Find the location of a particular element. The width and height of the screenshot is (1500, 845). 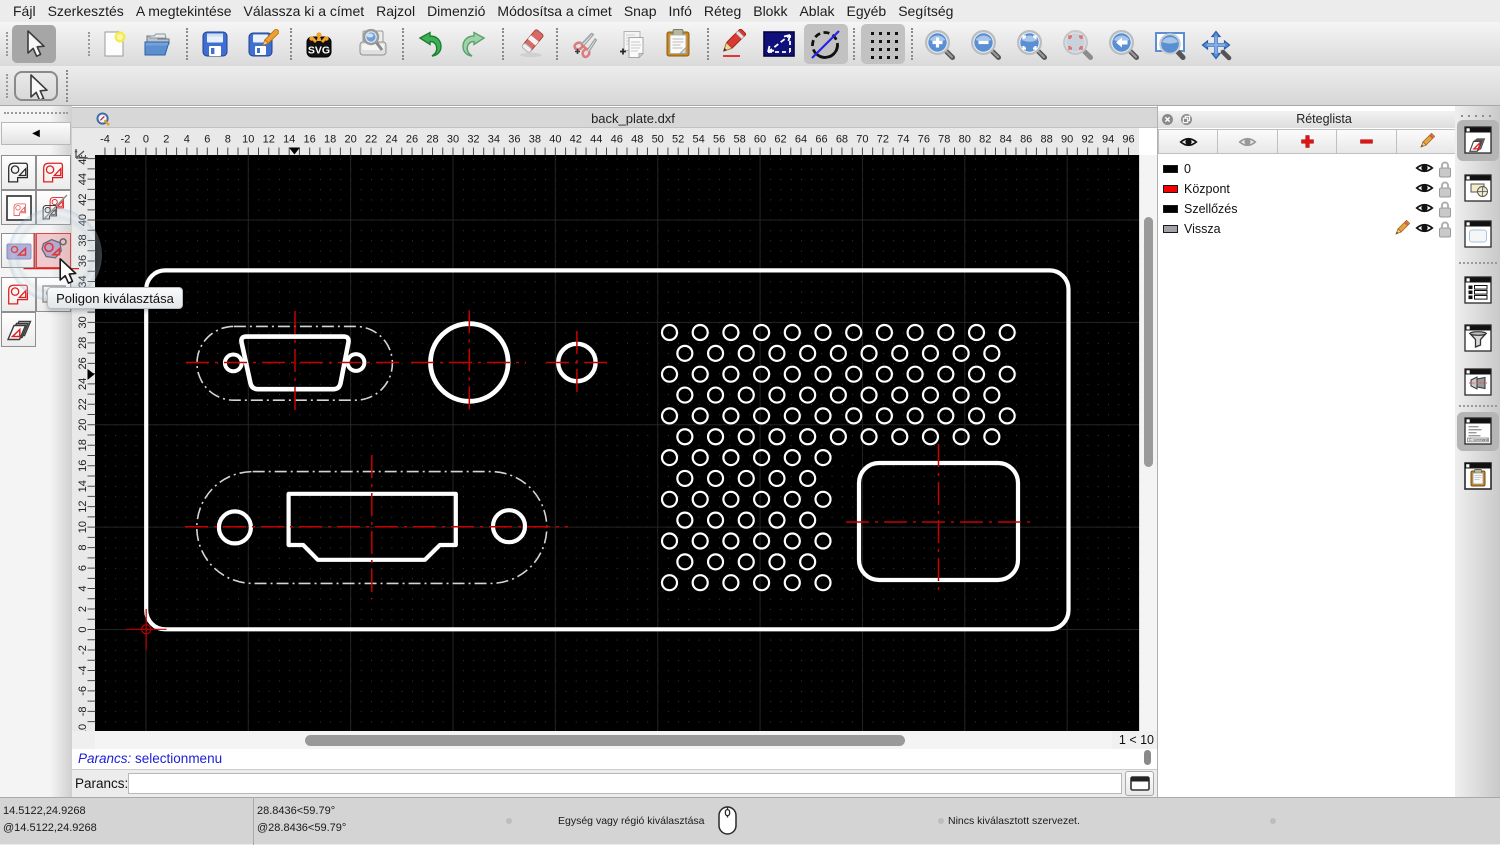

svg-text: 74 is located at coordinates (903, 140).